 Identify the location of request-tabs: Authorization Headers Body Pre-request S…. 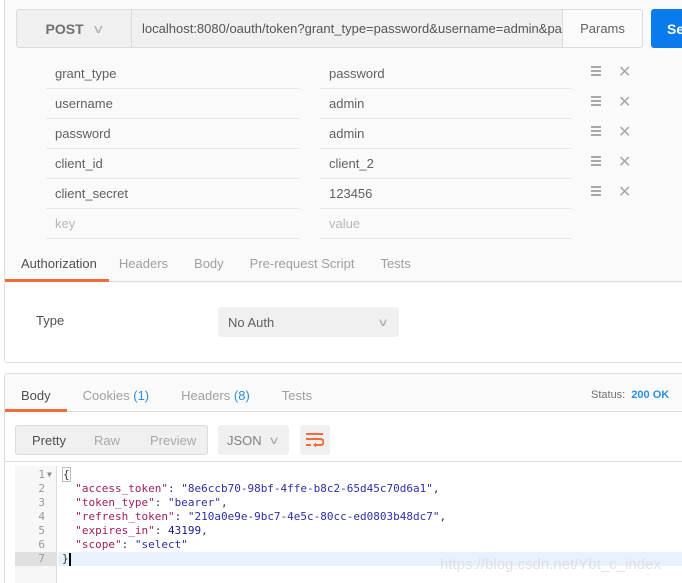
(343, 265).